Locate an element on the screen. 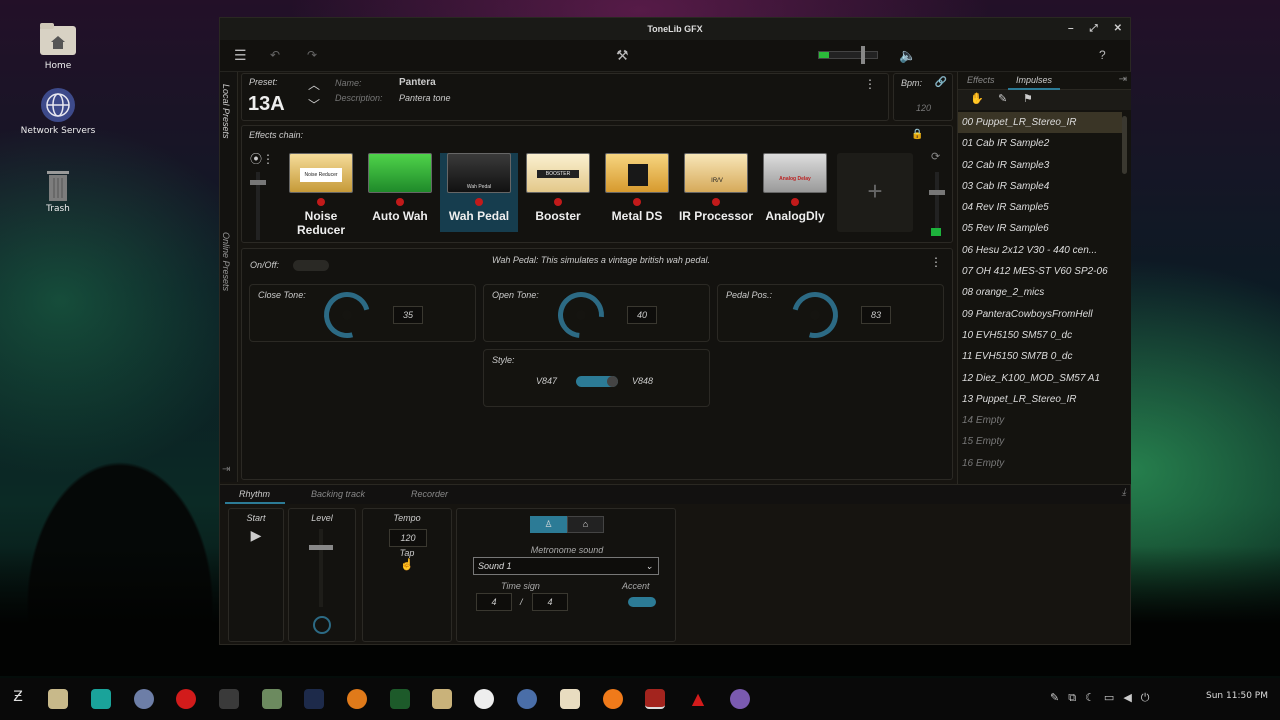 This screenshot has width=1280, height=720. accent-toggle is located at coordinates (642, 602).